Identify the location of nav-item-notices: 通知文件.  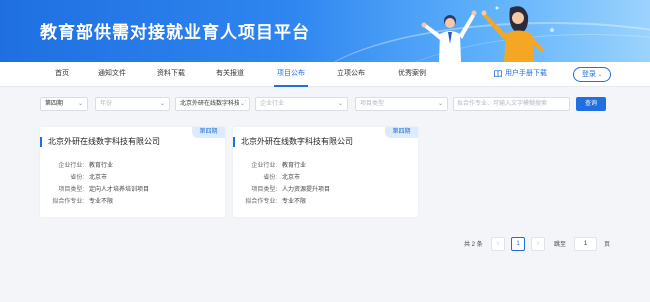
(112, 74).